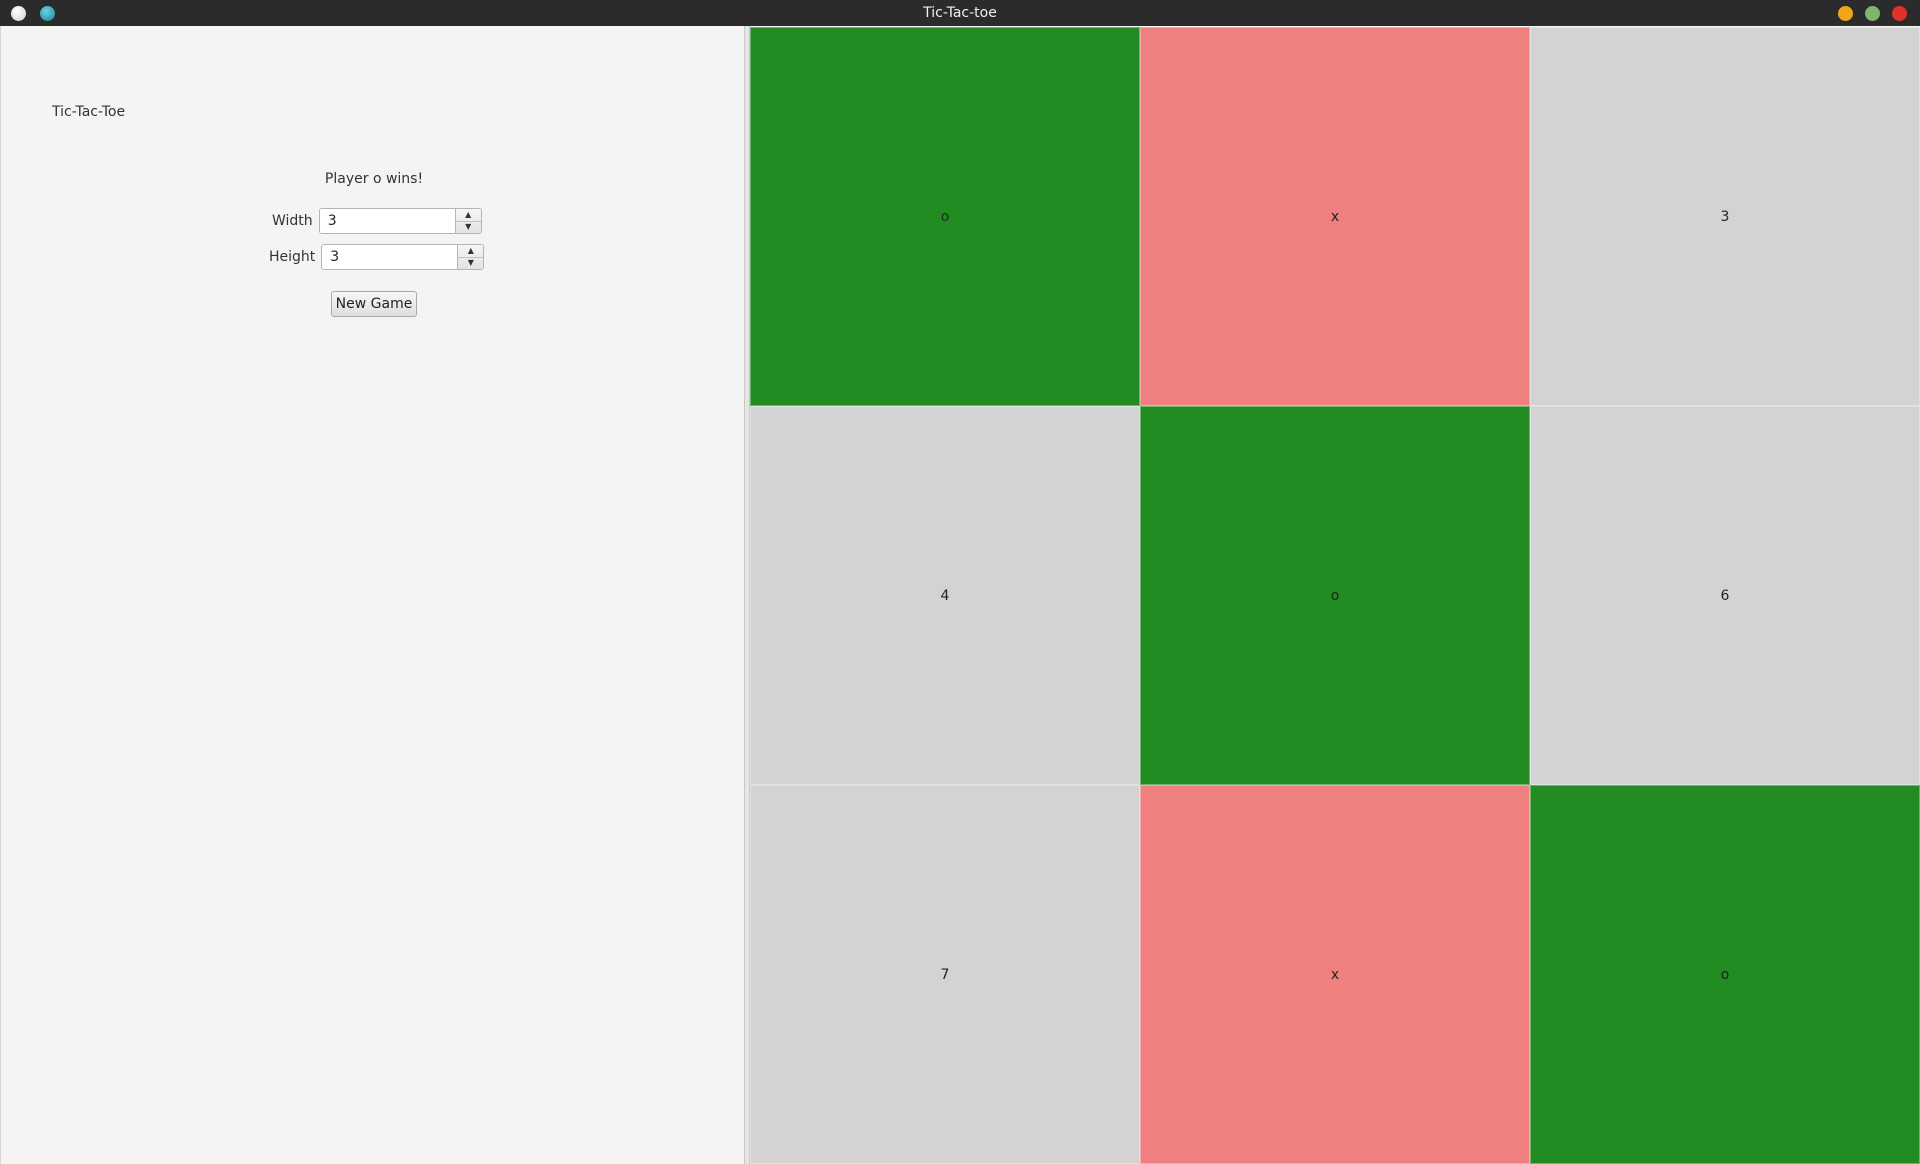  I want to click on window-title: Tic-Tac-toe, so click(960, 13).